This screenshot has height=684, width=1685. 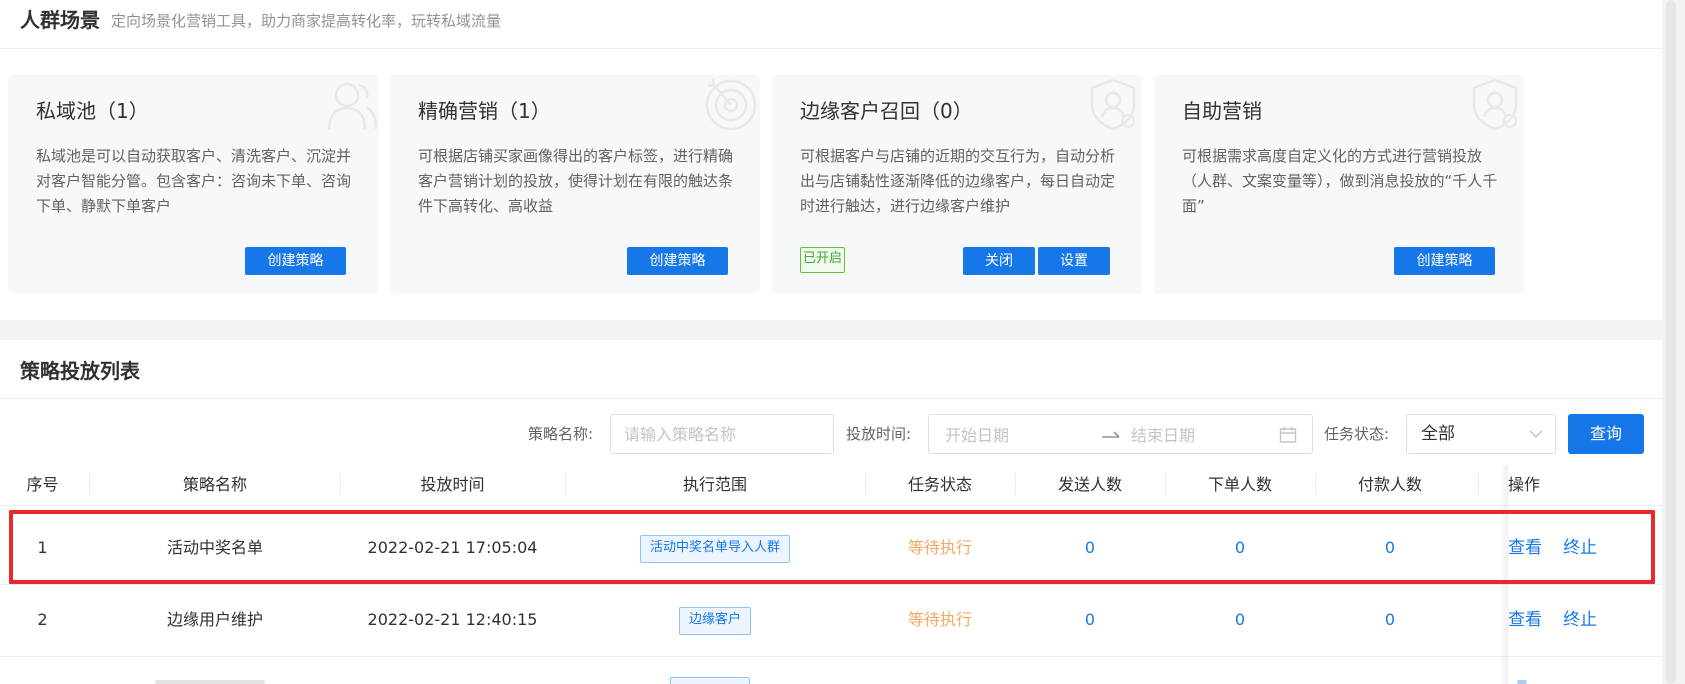 I want to click on date-range-picker, so click(x=1120, y=434).